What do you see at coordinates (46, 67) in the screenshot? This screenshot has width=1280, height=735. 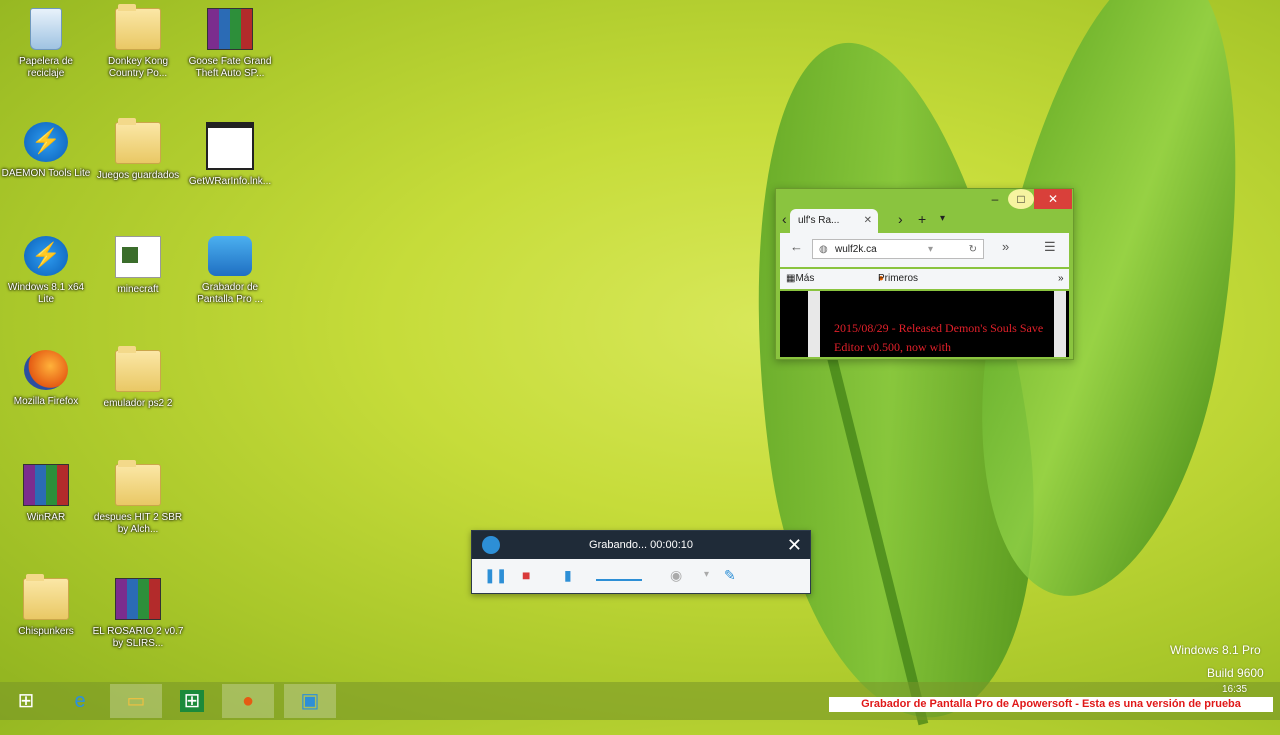 I see `desktop-icon-label: Papelera de reciclaje` at bounding box center [46, 67].